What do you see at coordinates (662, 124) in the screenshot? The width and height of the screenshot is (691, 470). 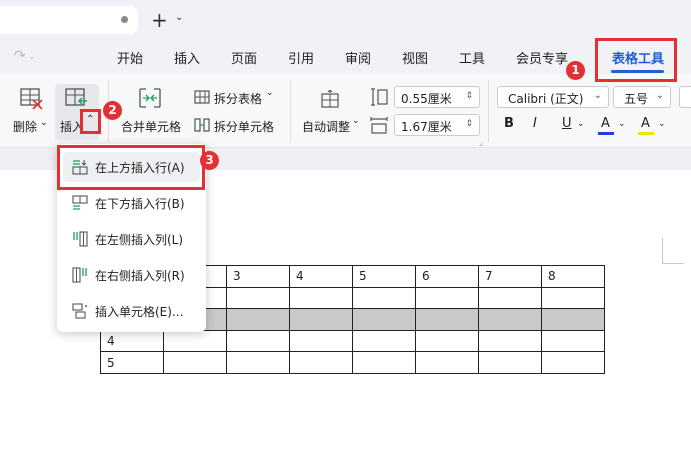 I see `highlight-chevron-icon: ⌄` at bounding box center [662, 124].